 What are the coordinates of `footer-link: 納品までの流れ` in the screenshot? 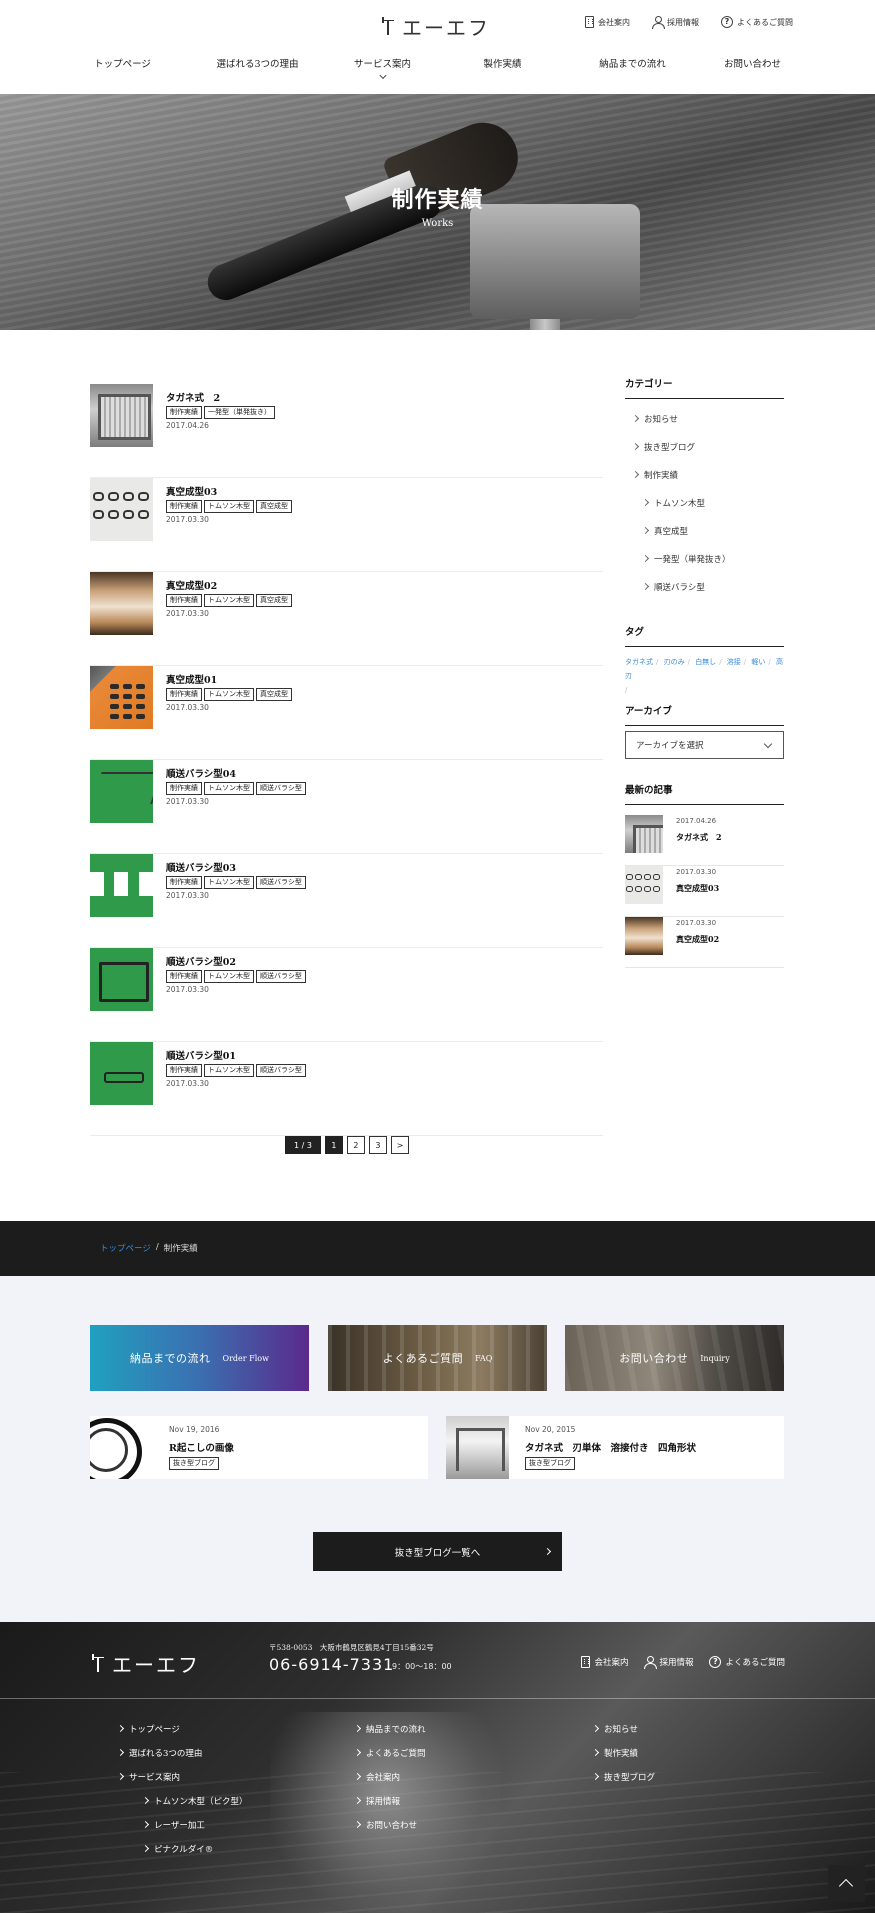 It's located at (396, 1729).